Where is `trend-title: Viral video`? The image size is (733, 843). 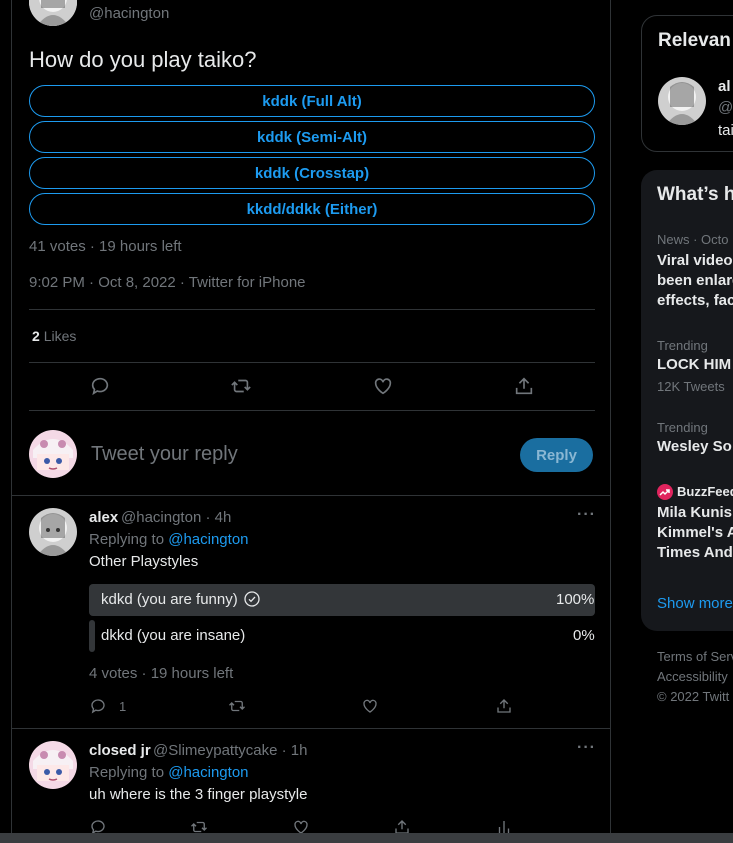 trend-title: Viral video is located at coordinates (695, 261).